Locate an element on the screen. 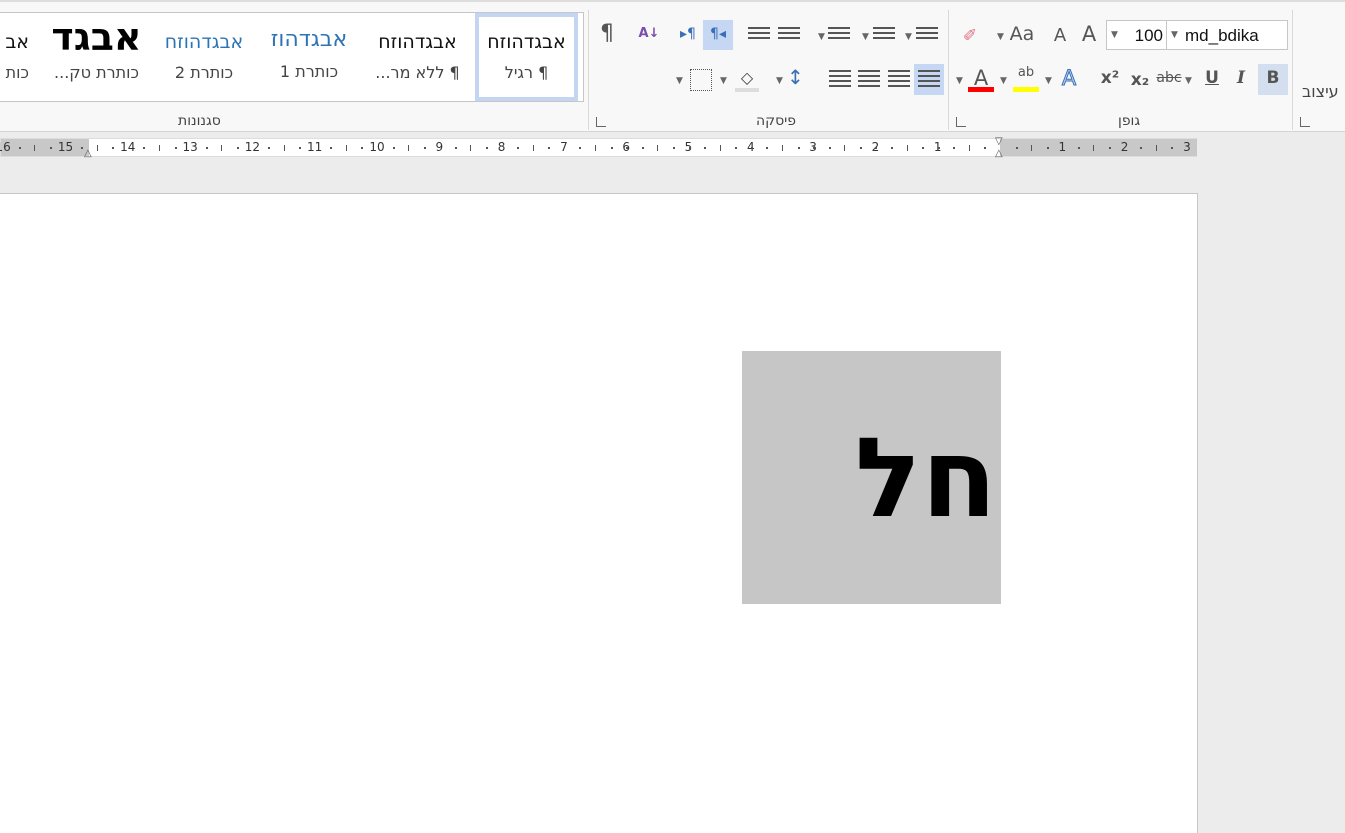  justify-icon is located at coordinates (840, 79).